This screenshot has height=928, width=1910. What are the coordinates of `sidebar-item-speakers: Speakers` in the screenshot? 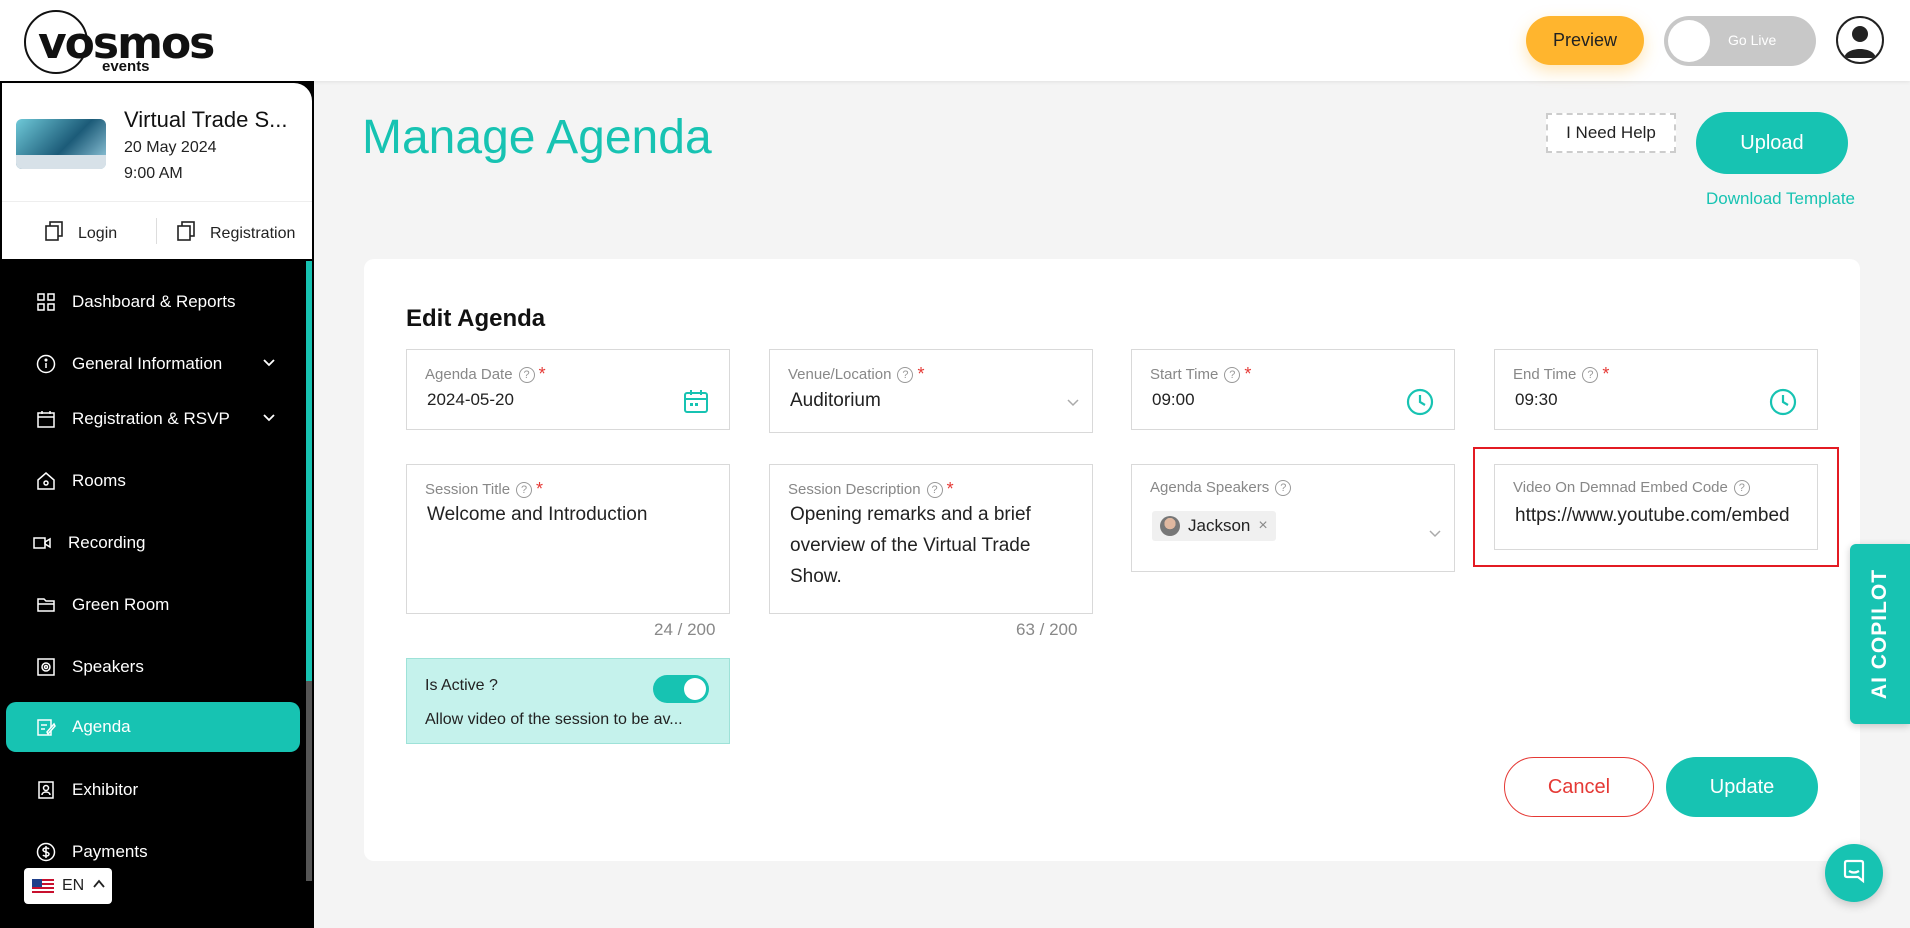 It's located at (153, 667).